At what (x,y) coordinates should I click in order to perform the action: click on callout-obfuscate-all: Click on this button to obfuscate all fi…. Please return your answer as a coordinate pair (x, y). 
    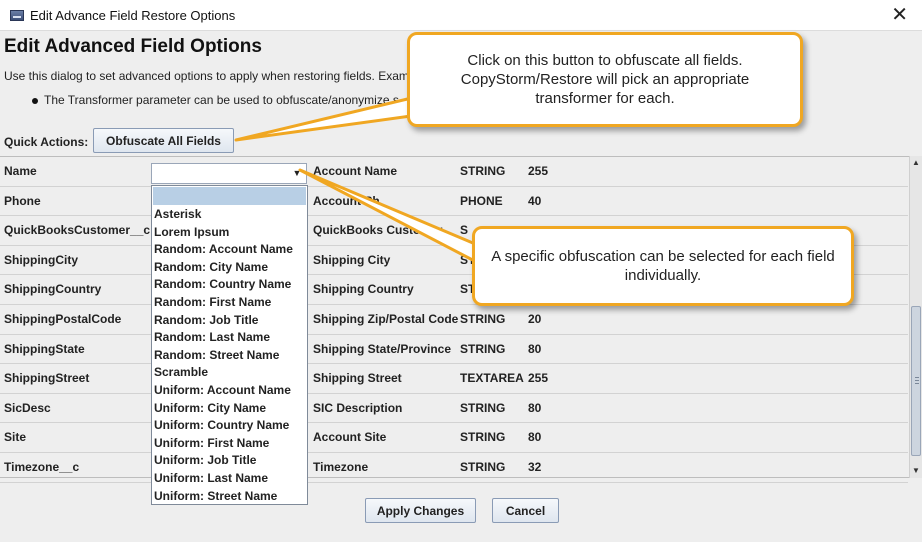
    Looking at the image, I should click on (605, 79).